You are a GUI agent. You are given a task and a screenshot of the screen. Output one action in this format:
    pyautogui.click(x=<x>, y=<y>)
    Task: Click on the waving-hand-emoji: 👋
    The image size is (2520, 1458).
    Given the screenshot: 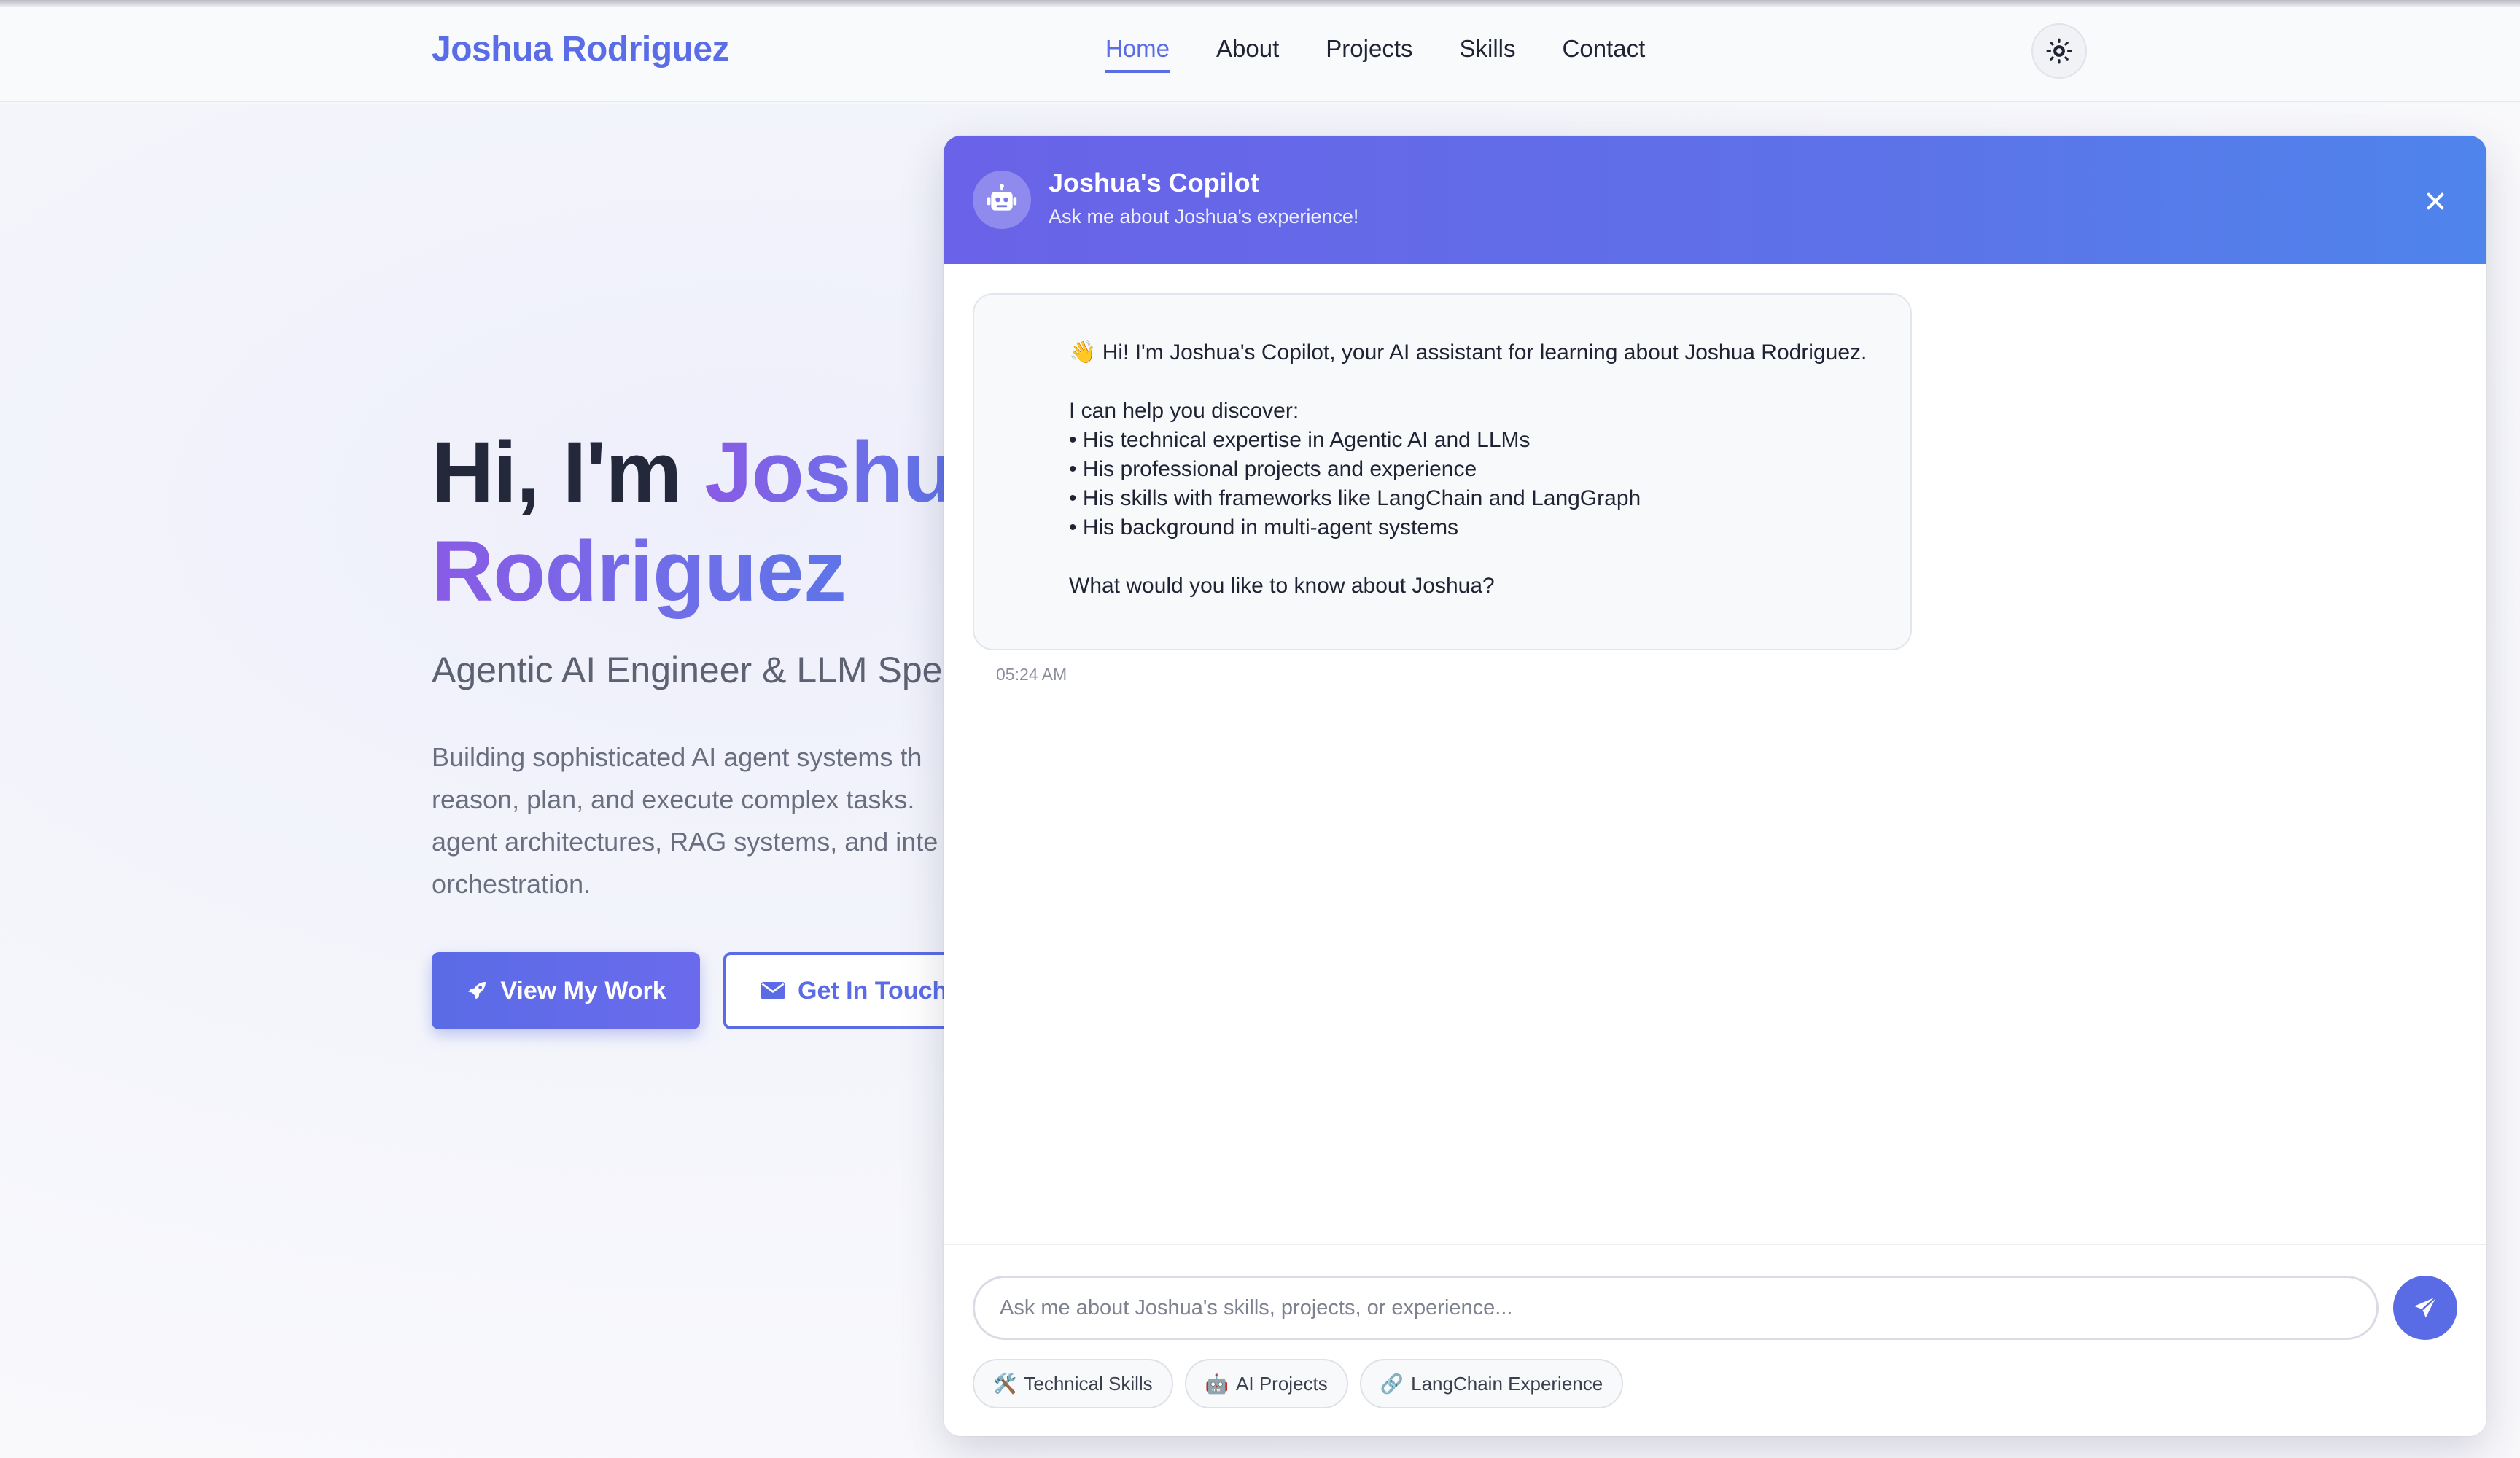 What is the action you would take?
    pyautogui.click(x=1083, y=352)
    